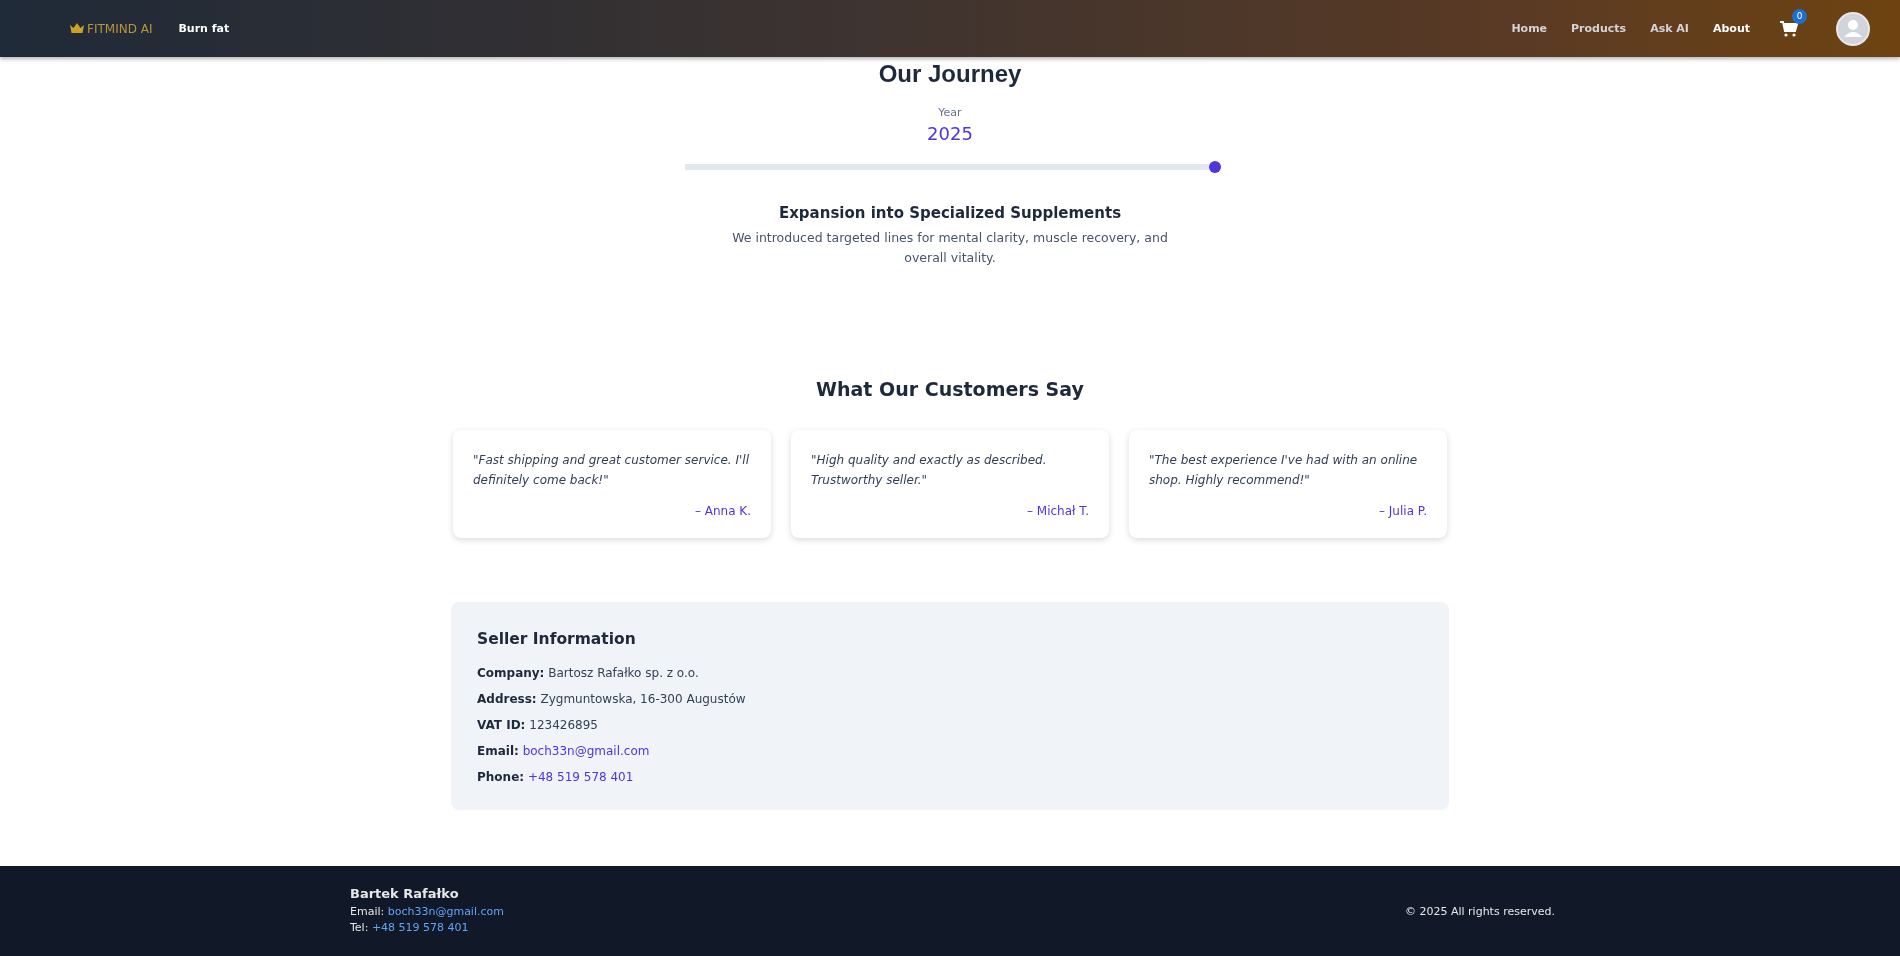 The width and height of the screenshot is (1900, 956). What do you see at coordinates (643, 698) in the screenshot?
I see `info-value: Zygmuntowska, 16-300 Augustów` at bounding box center [643, 698].